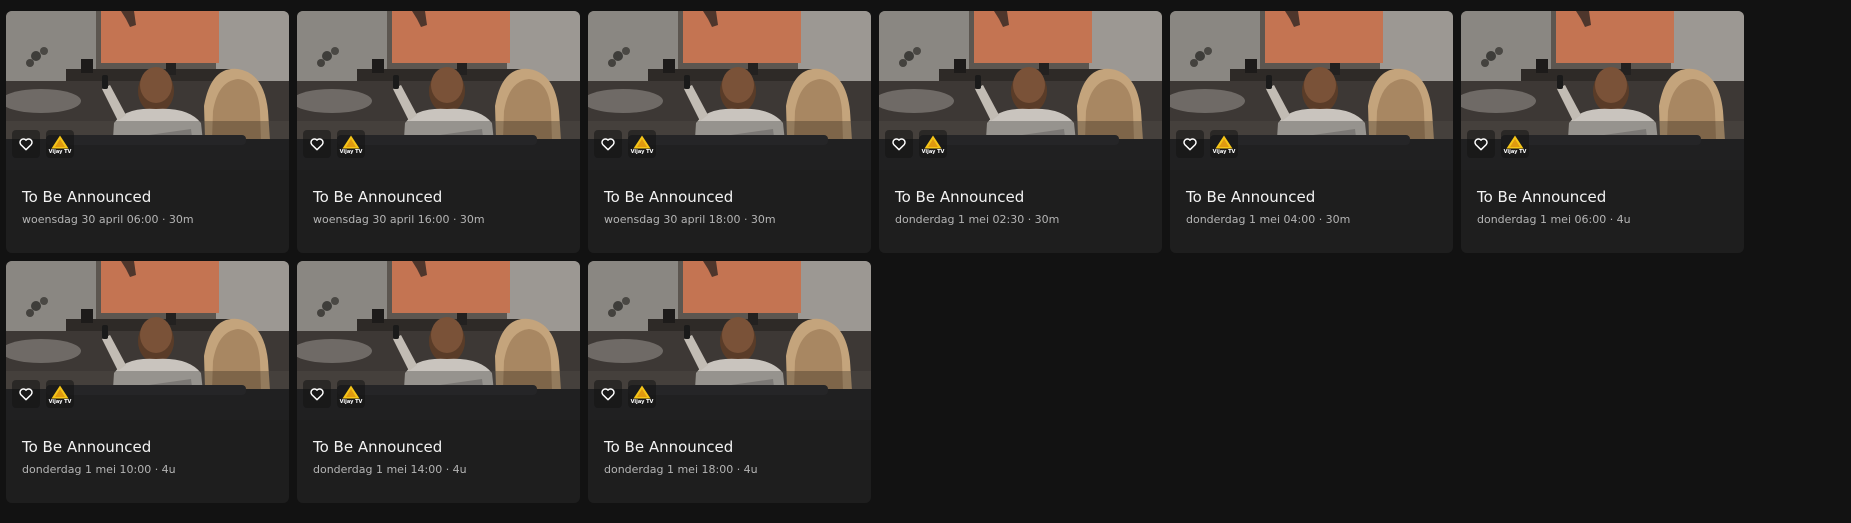 Image resolution: width=1851 pixels, height=523 pixels. I want to click on program-schedule: woensdag 30 april 16:00 · 30m, so click(399, 219).